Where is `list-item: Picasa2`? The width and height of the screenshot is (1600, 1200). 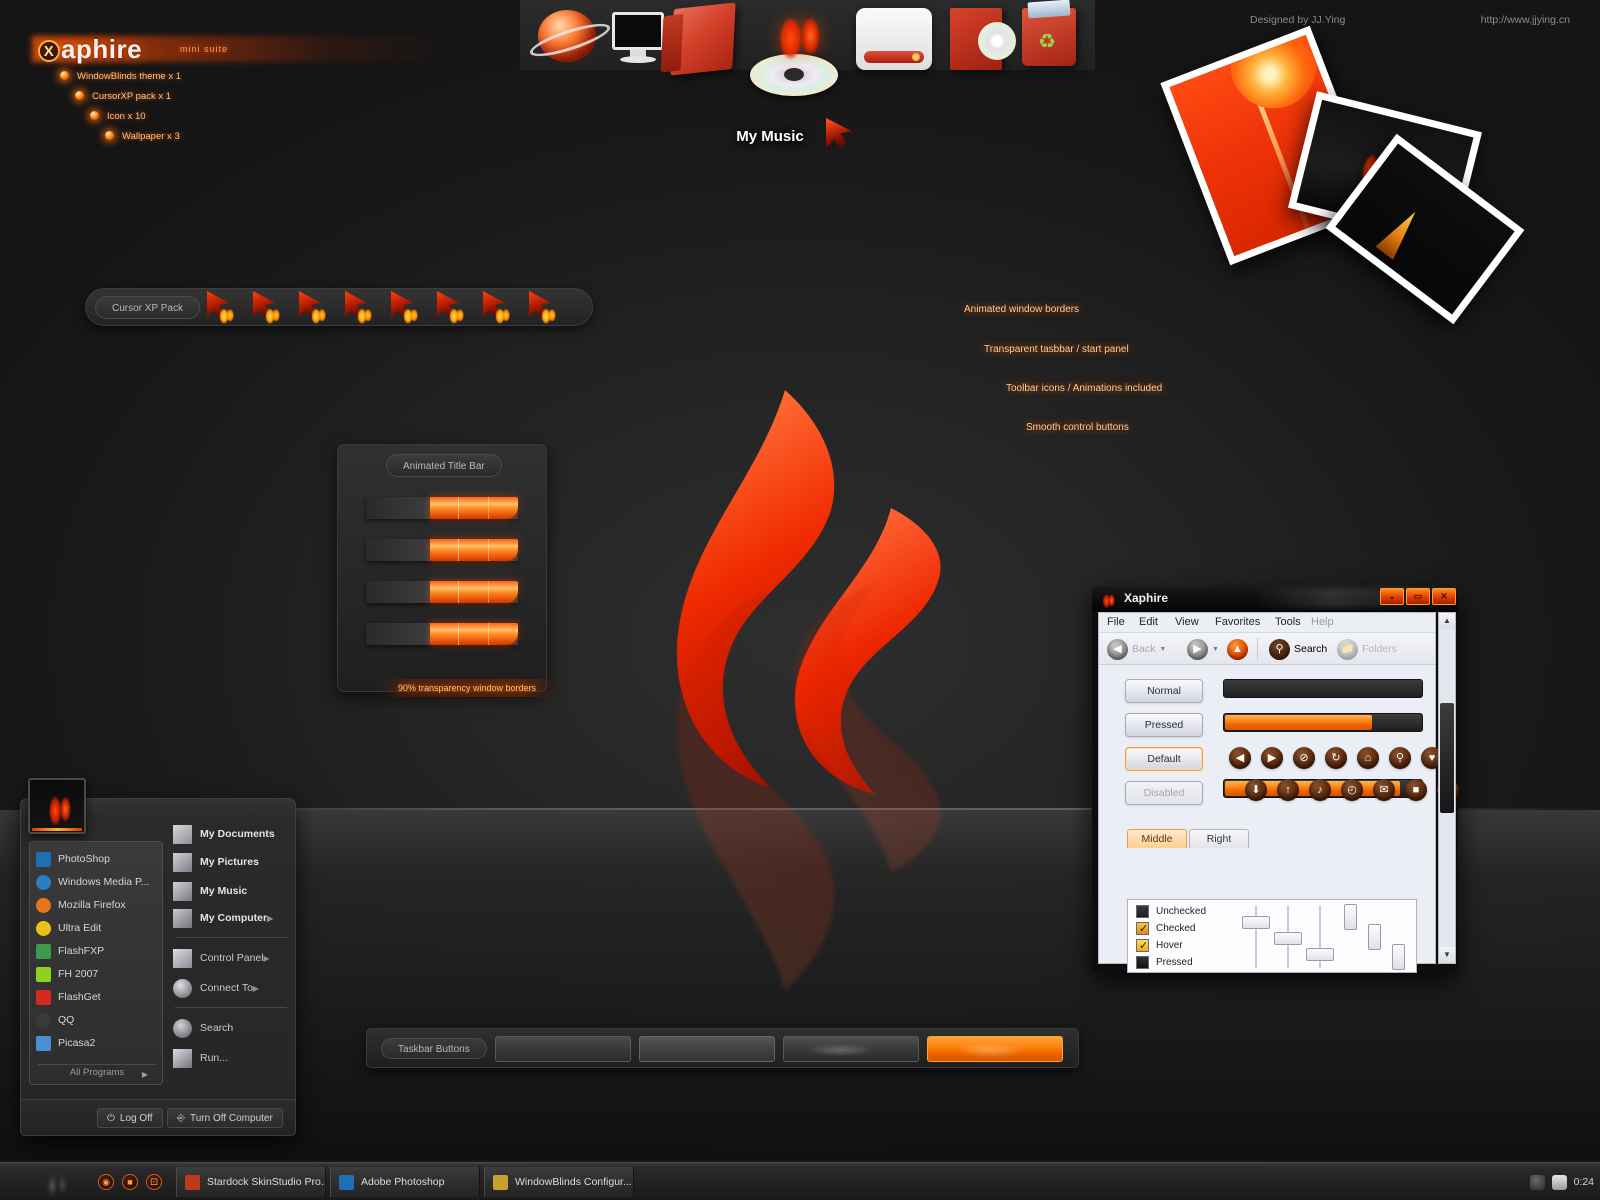
list-item: Picasa2 is located at coordinates (65, 1043).